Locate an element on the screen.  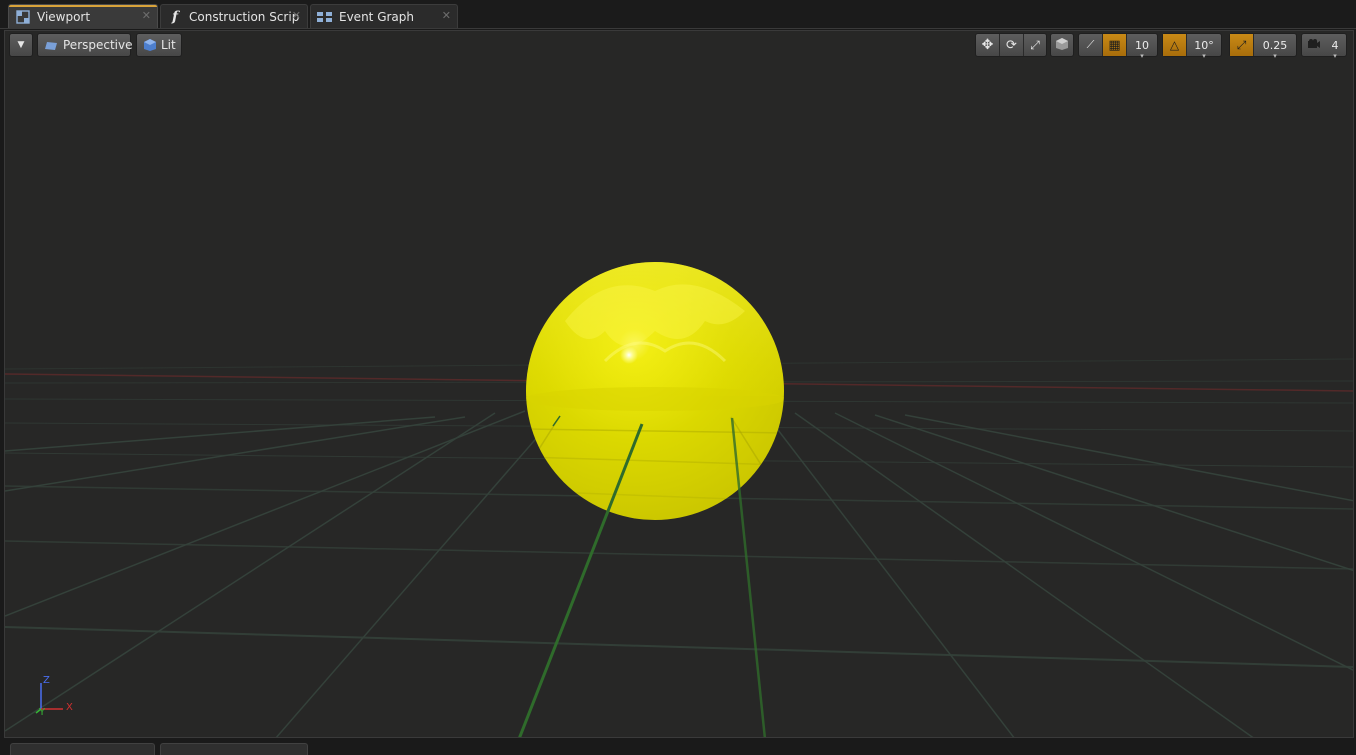
scale-icon: ⤢ is located at coordinates (1035, 44).